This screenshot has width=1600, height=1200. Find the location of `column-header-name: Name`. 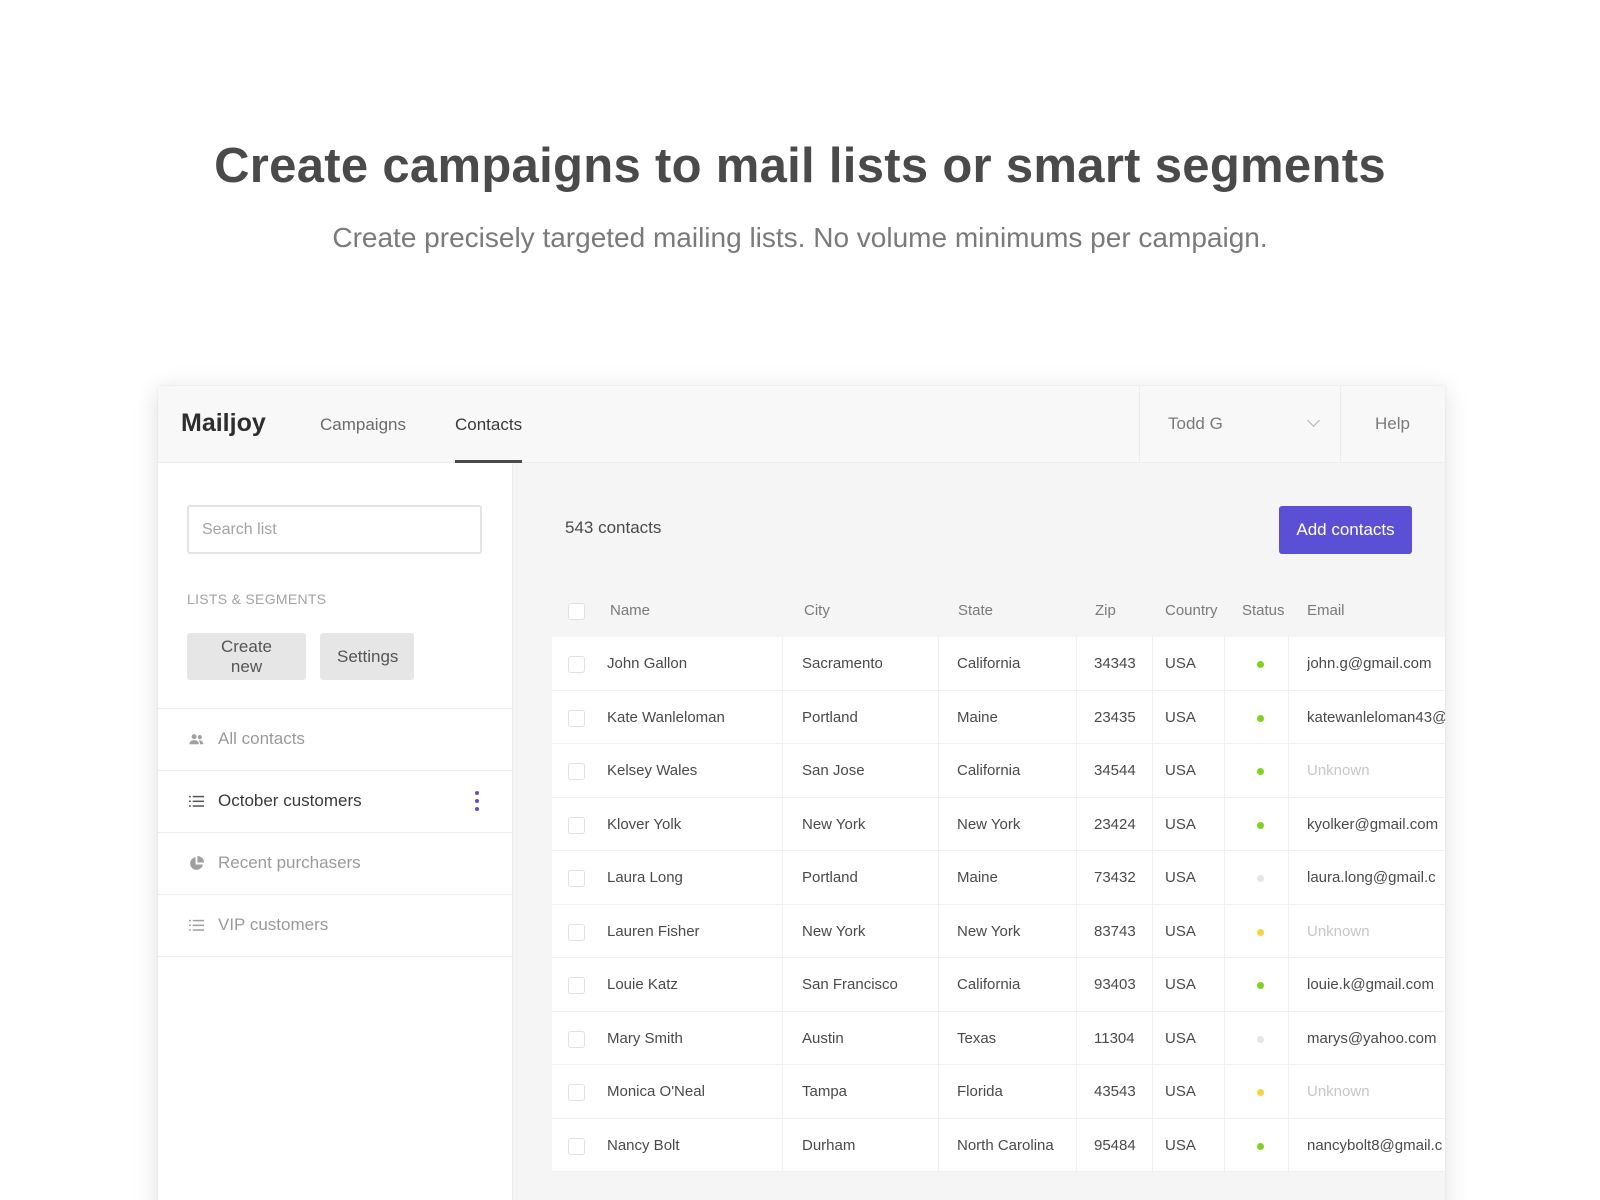

column-header-name: Name is located at coordinates (697, 610).